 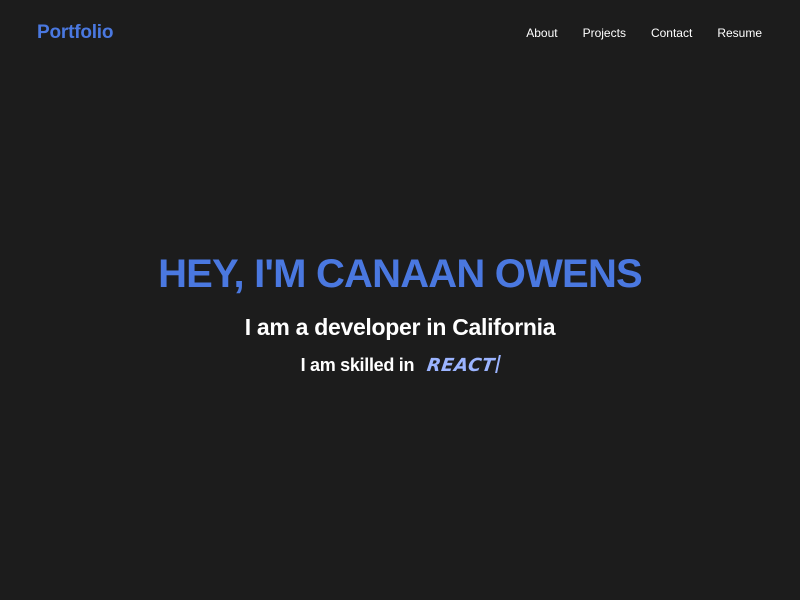 I want to click on nav-link-contact: Contact, so click(x=671, y=33).